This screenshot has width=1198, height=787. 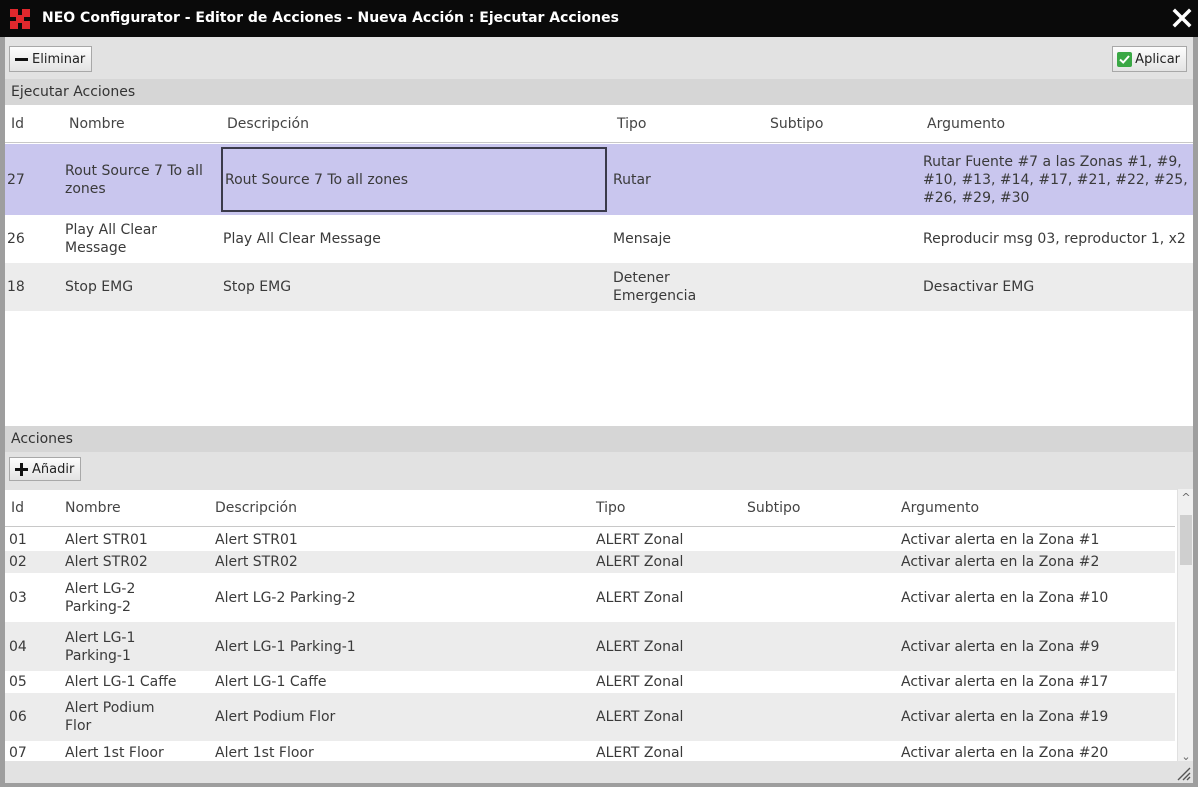 What do you see at coordinates (1000, 562) in the screenshot?
I see `row-argument: Activar alerta en la Zona #2` at bounding box center [1000, 562].